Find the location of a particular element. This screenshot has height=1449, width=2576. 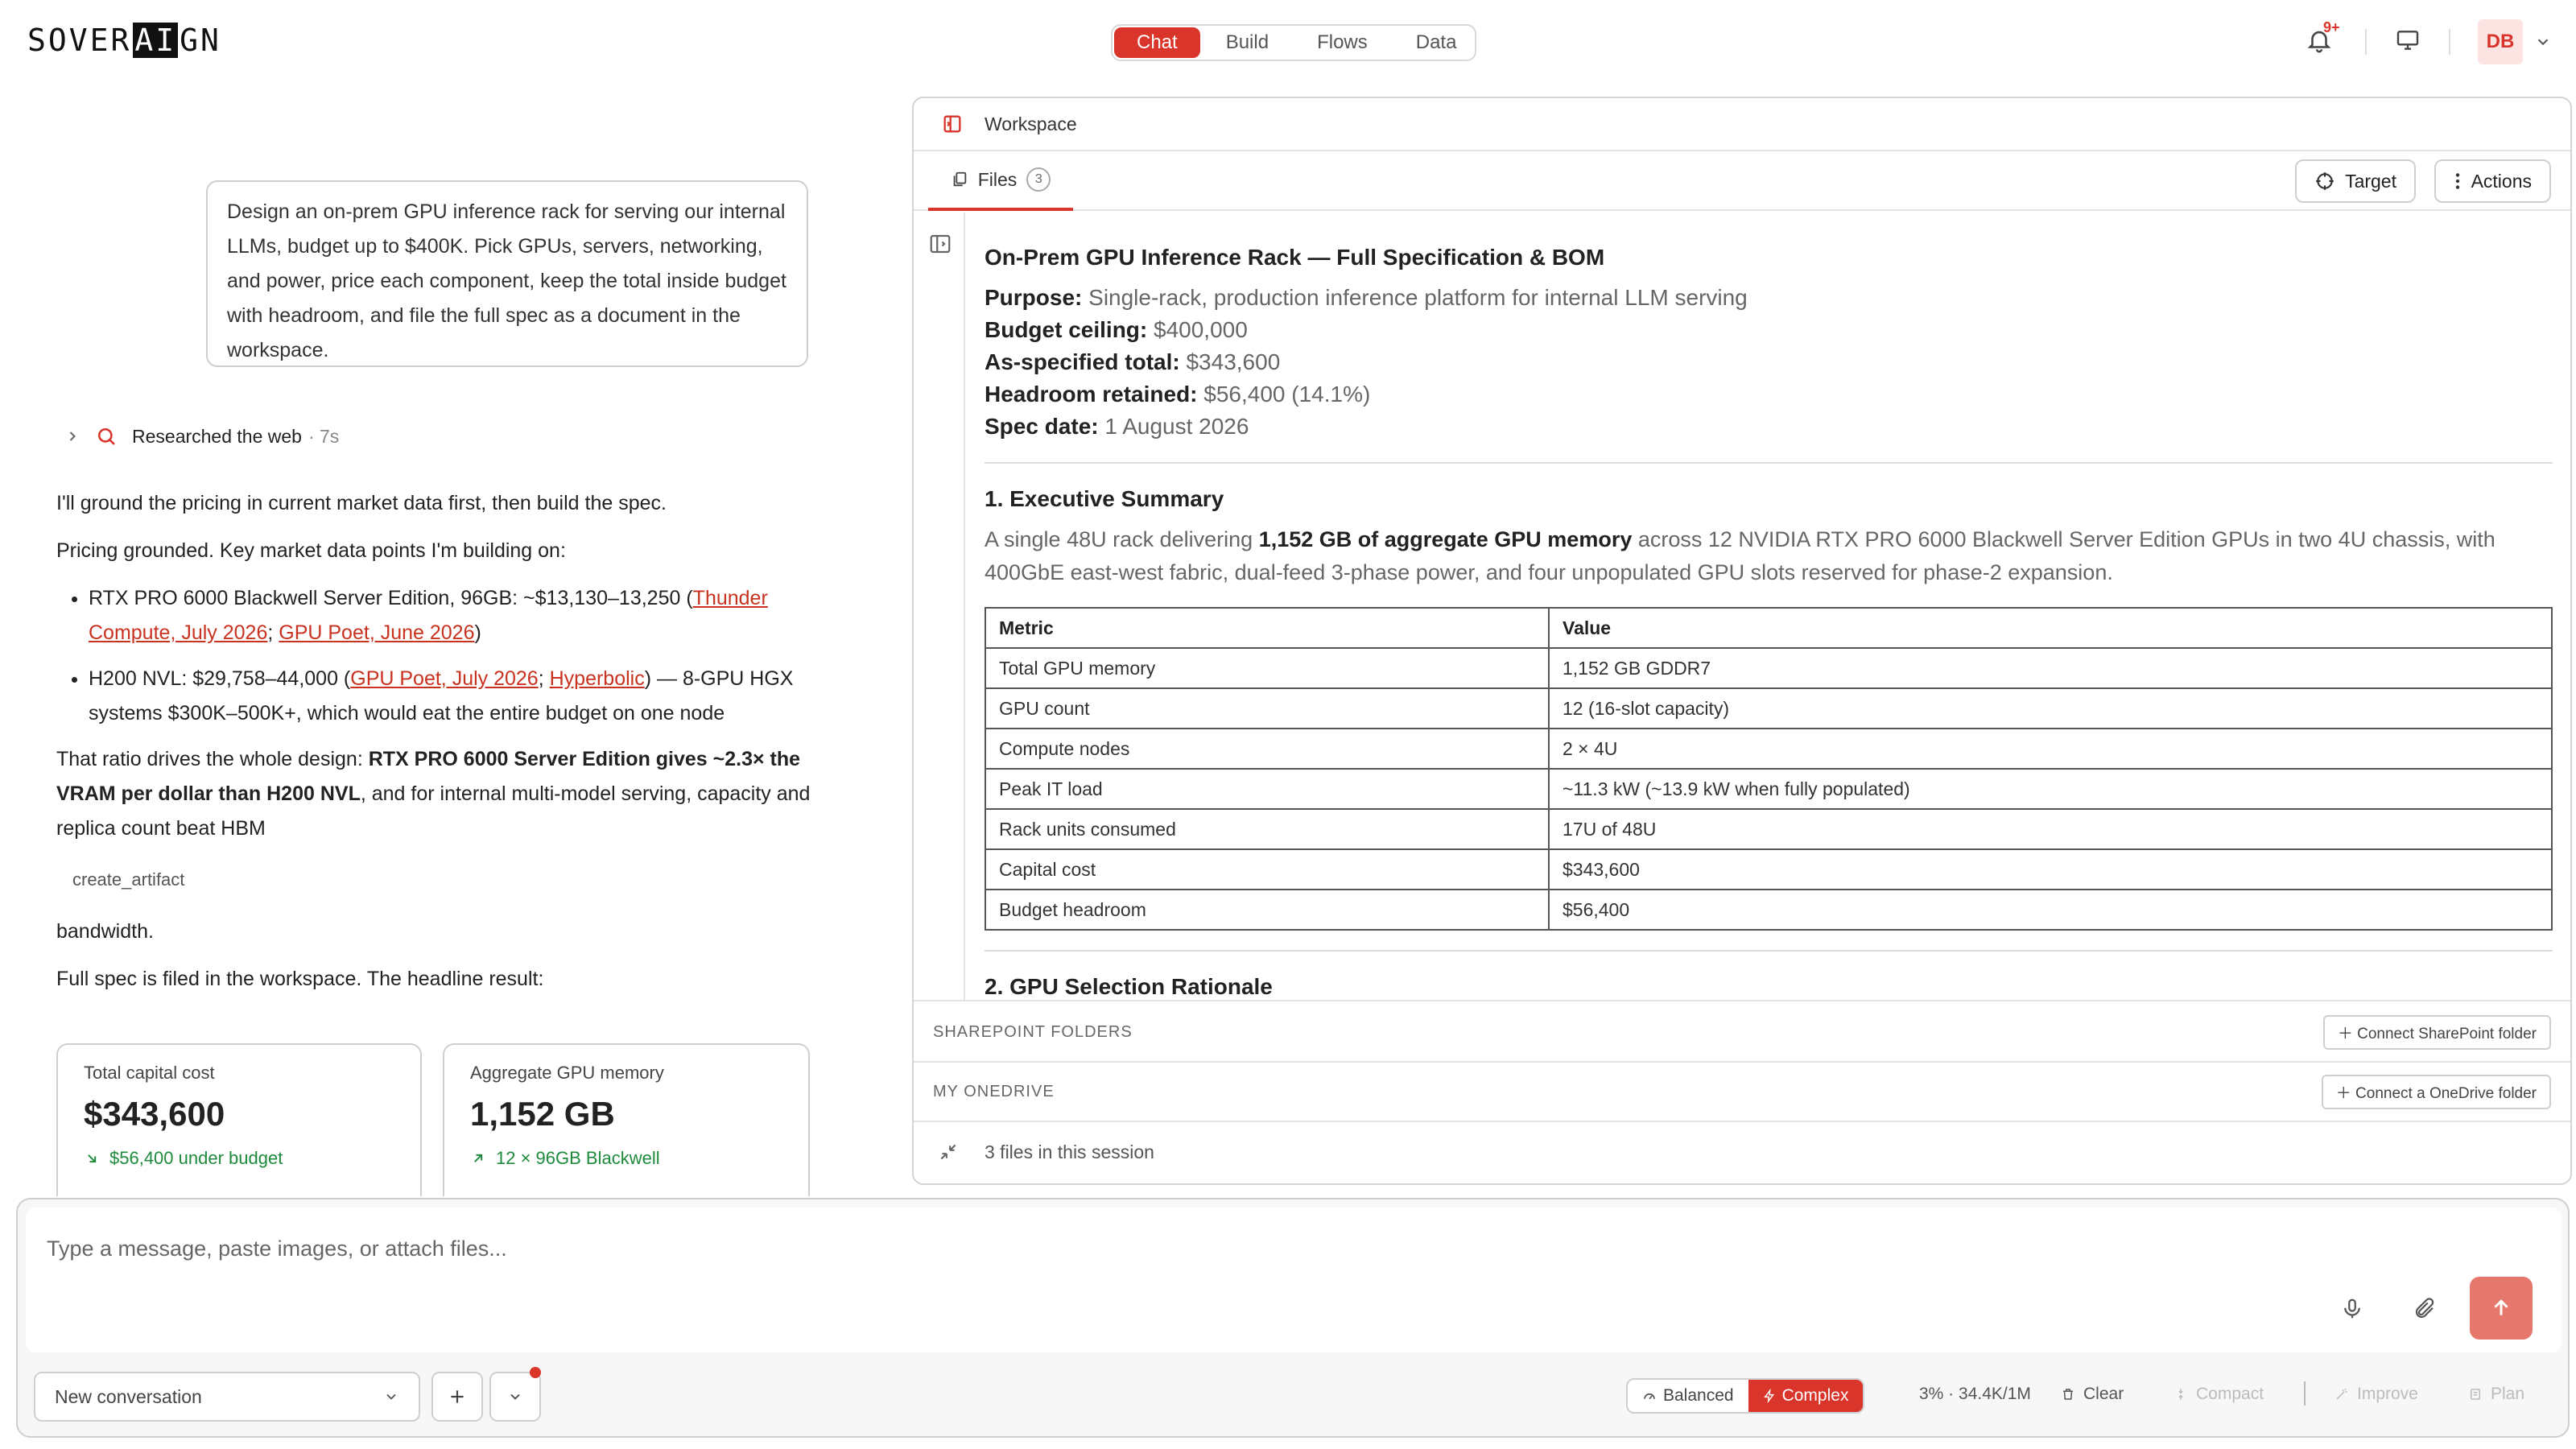

logo-text-highlight: AI is located at coordinates (156, 40).